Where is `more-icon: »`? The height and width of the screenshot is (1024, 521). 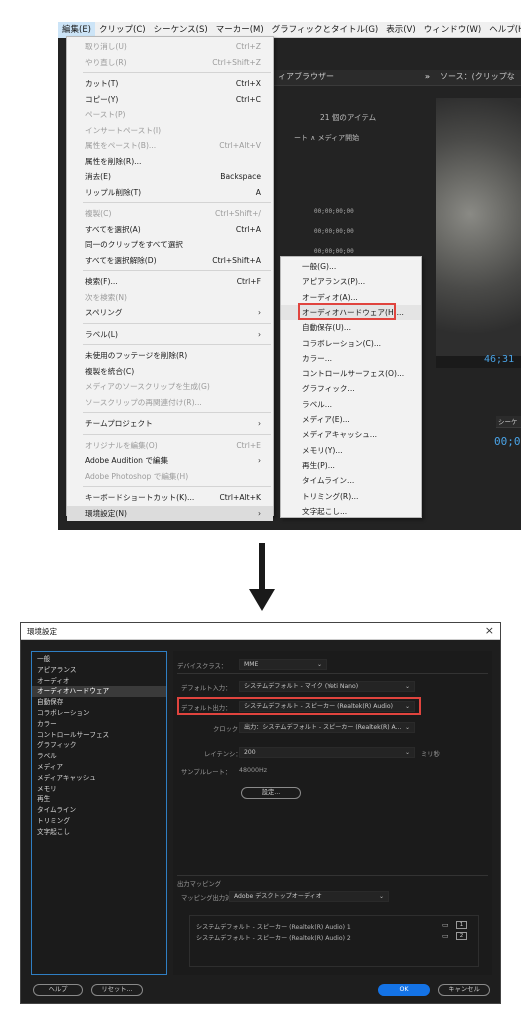 more-icon: » is located at coordinates (427, 77).